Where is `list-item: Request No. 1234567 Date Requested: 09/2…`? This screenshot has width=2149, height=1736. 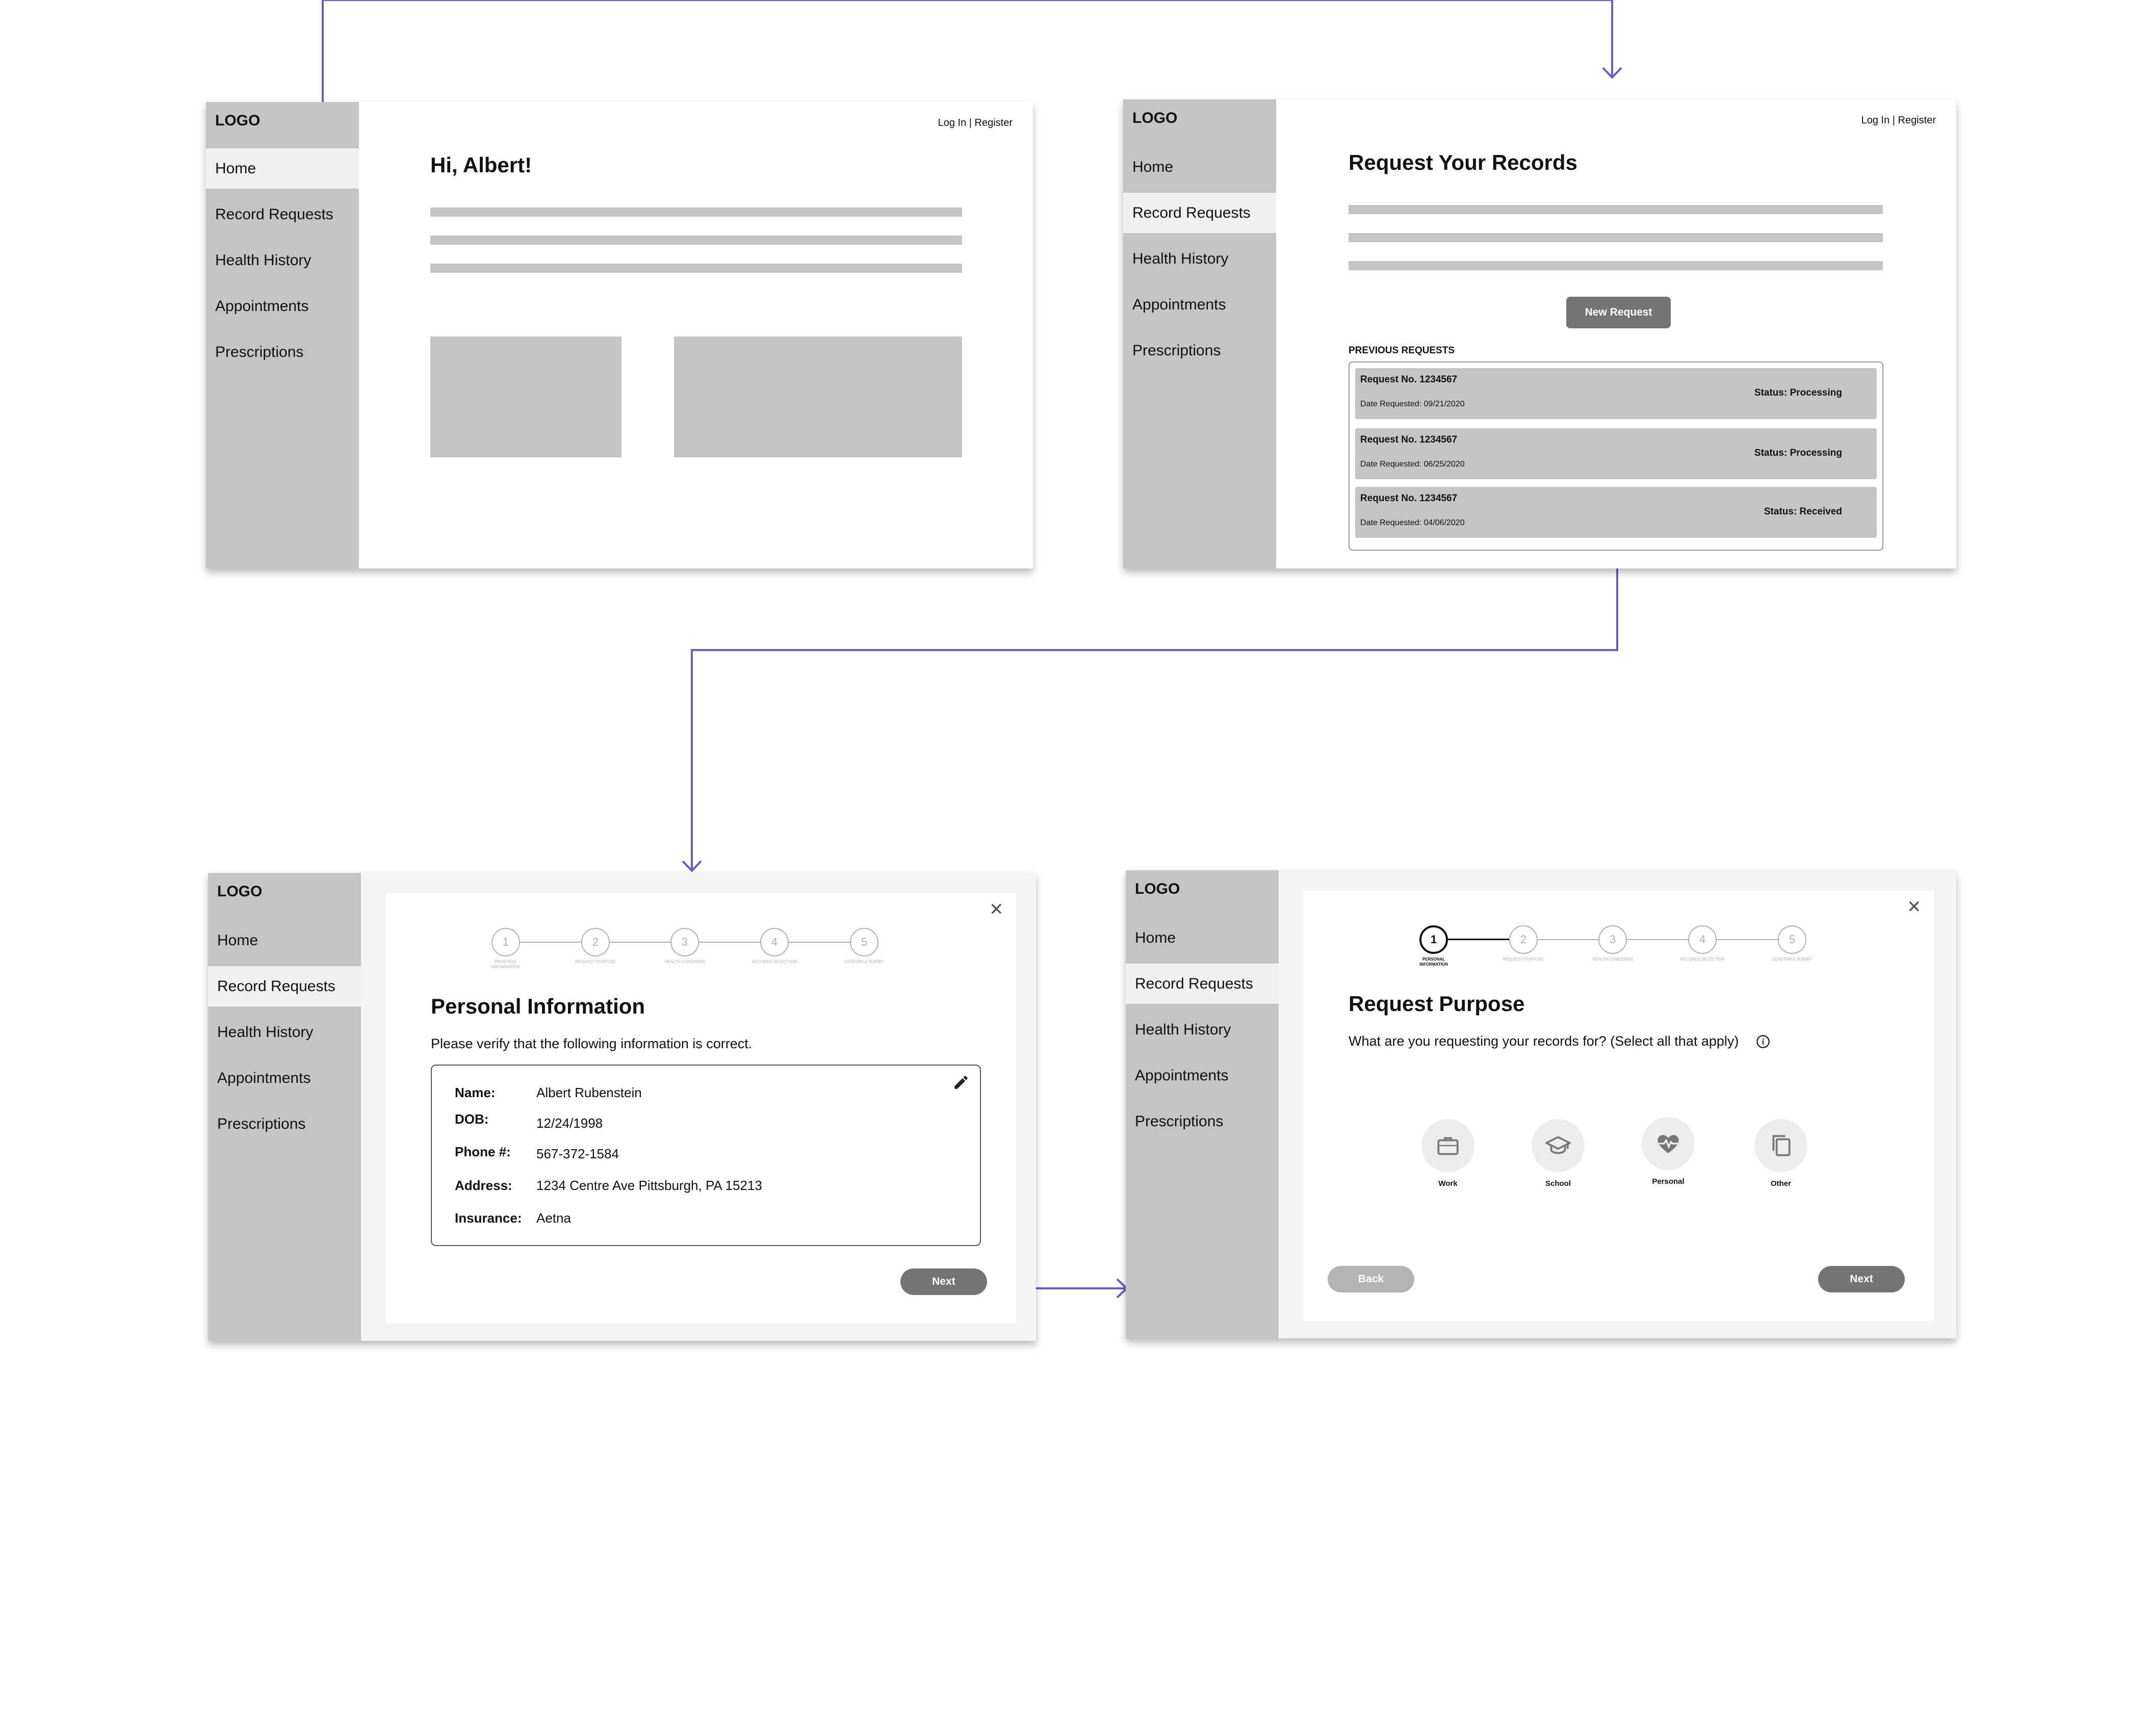 list-item: Request No. 1234567 Date Requested: 09/2… is located at coordinates (1616, 394).